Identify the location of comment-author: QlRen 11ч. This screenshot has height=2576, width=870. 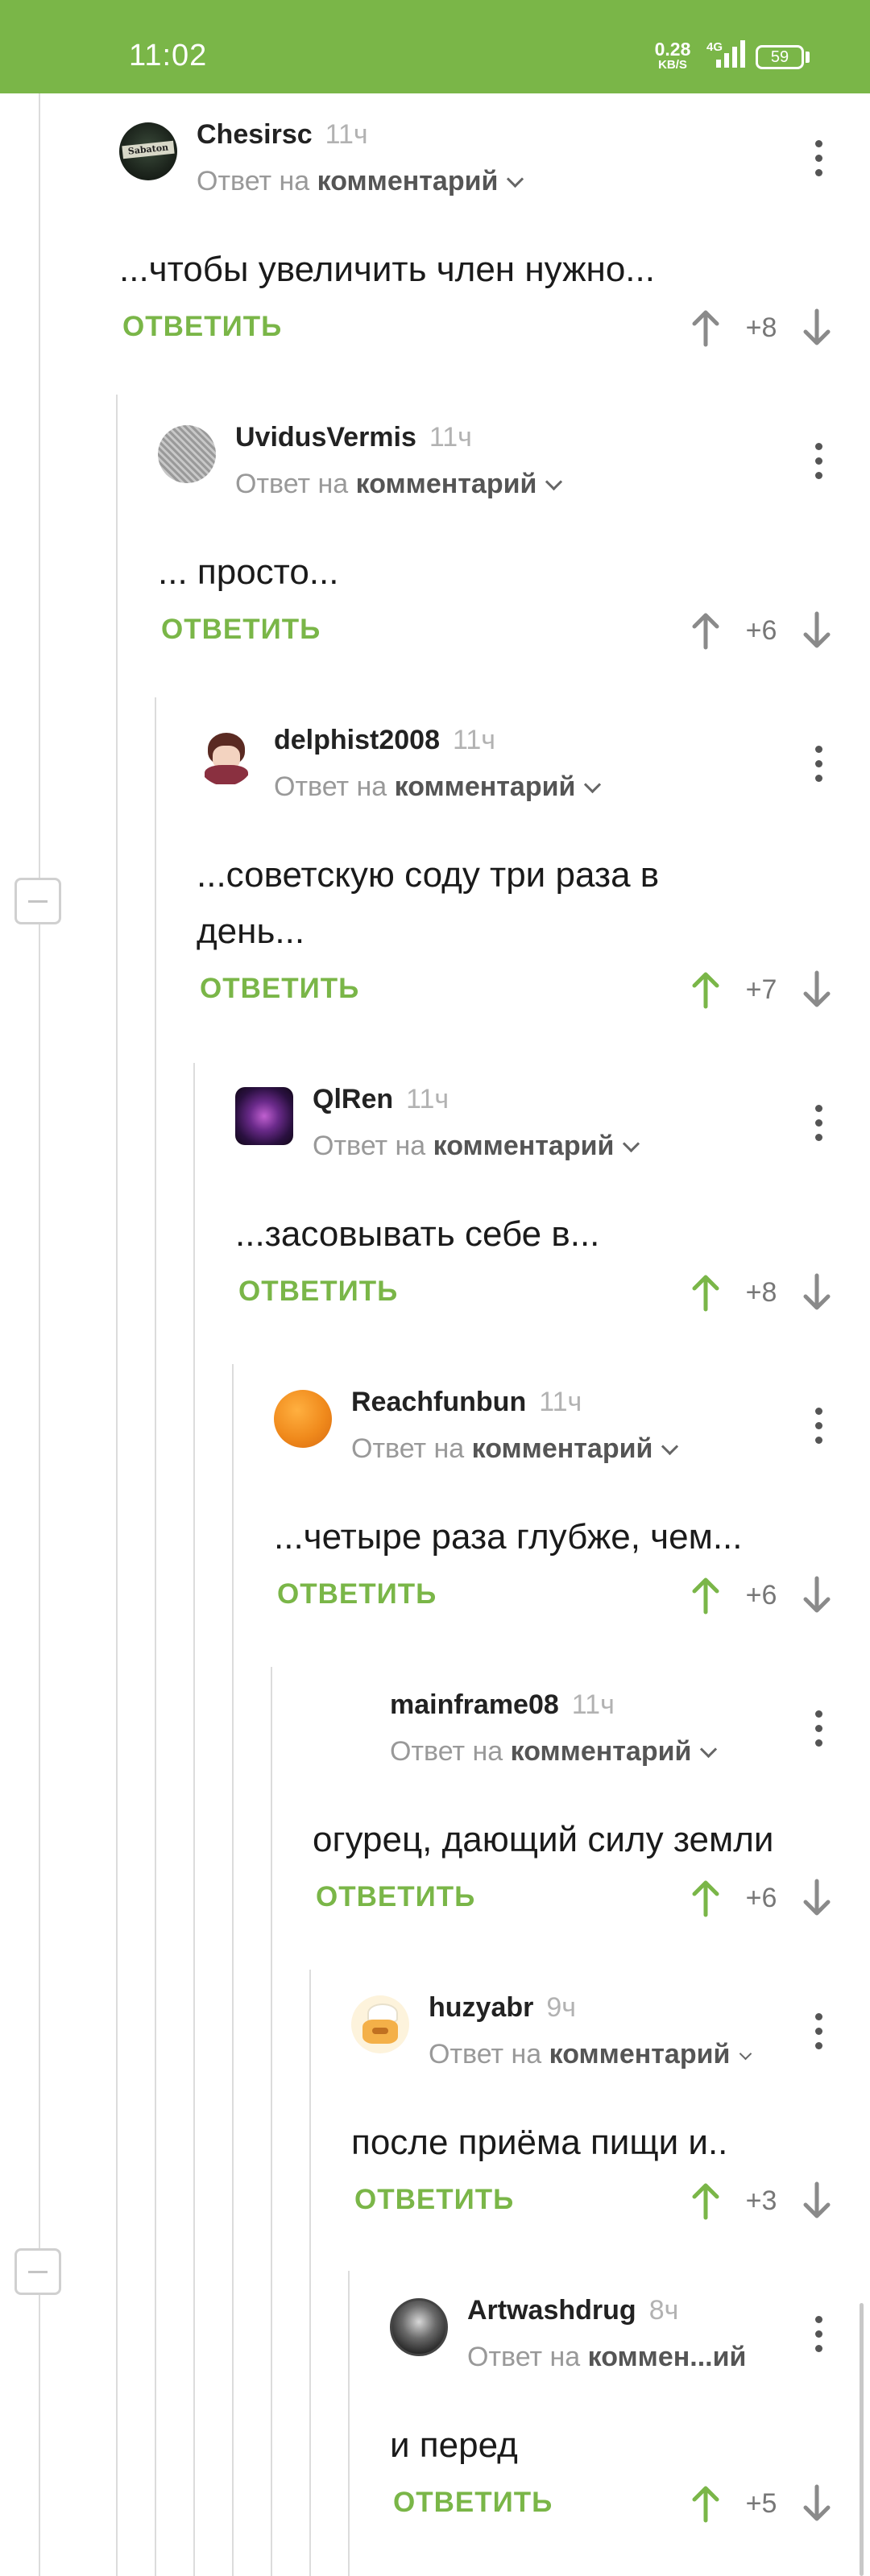
(381, 1099).